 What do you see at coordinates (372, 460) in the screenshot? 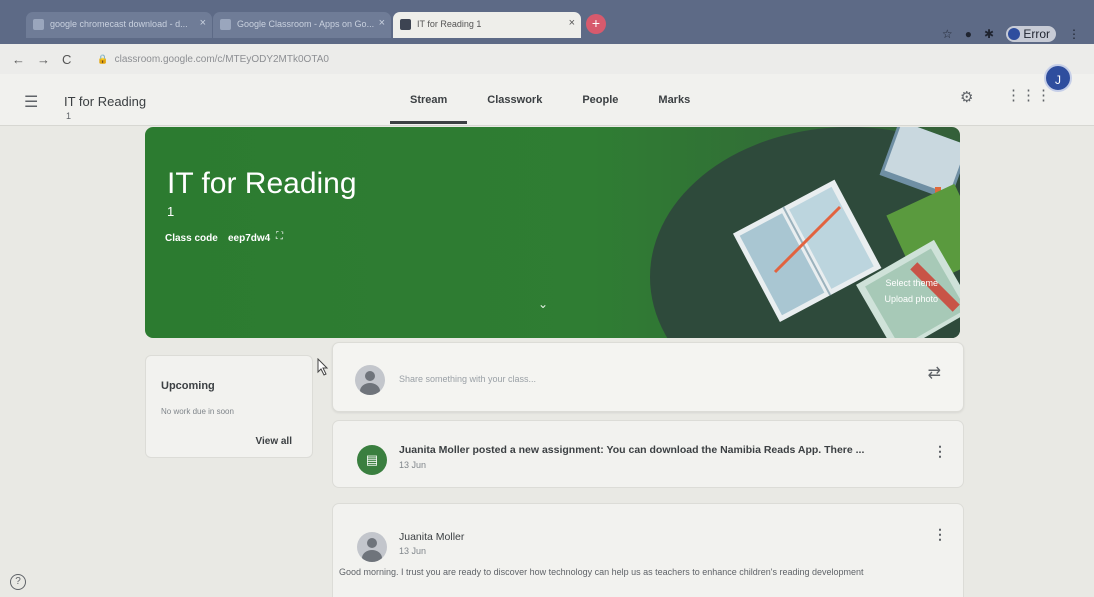
I see `assignment-icon: ▤` at bounding box center [372, 460].